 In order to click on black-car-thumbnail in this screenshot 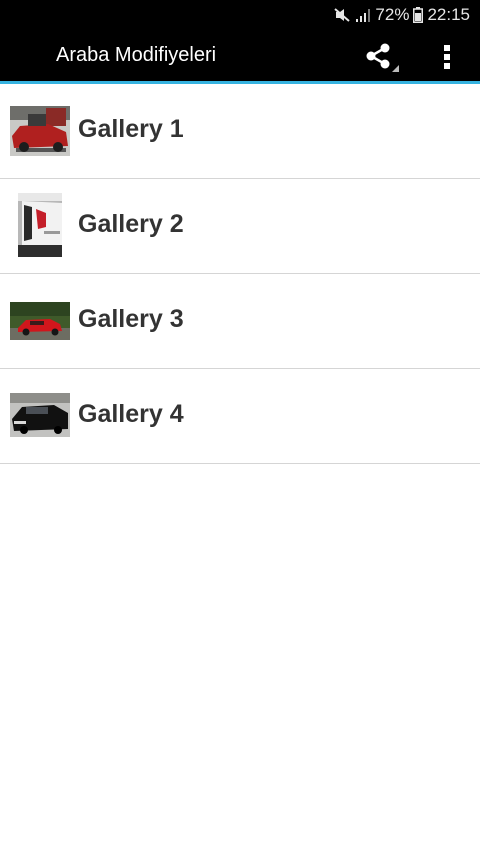, I will do `click(40, 415)`.